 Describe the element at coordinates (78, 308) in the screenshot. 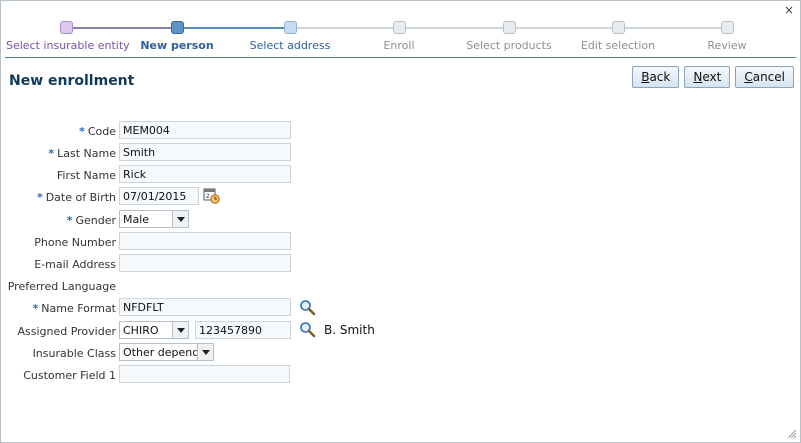

I see `name-format-label-text: Name Format` at that location.